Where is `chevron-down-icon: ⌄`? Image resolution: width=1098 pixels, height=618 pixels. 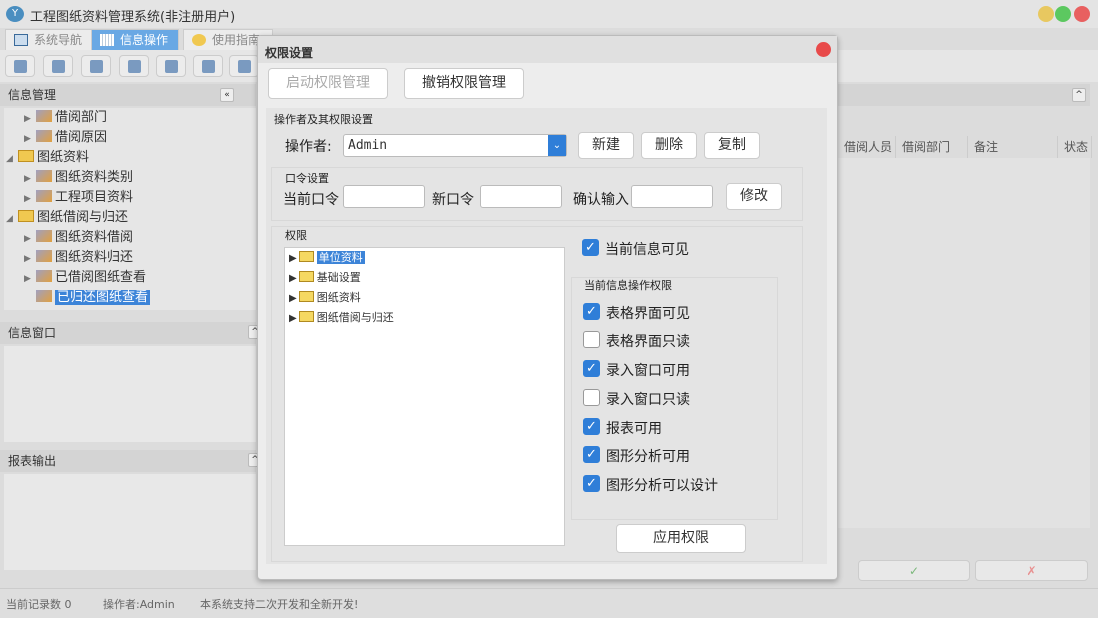 chevron-down-icon: ⌄ is located at coordinates (557, 145).